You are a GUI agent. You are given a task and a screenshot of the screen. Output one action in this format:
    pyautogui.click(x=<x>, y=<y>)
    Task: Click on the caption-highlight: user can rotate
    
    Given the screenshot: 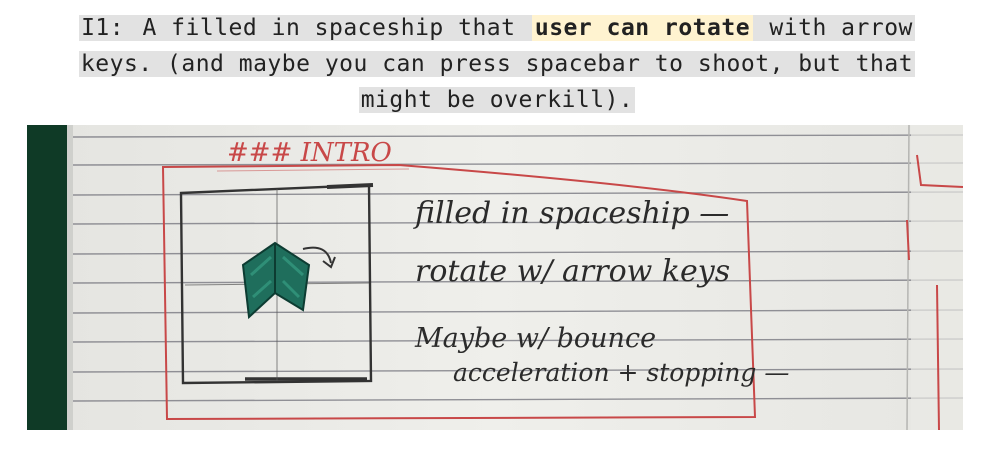 What is the action you would take?
    pyautogui.click(x=642, y=28)
    